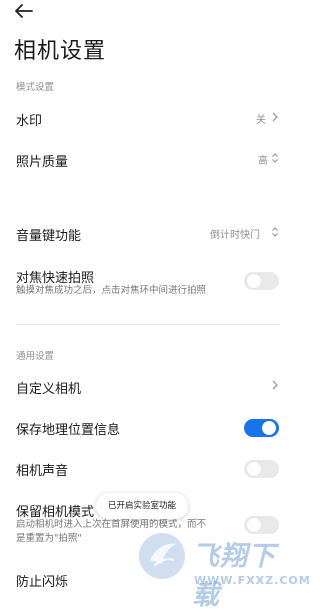 The image size is (320, 612). What do you see at coordinates (148, 324) in the screenshot?
I see `divider` at bounding box center [148, 324].